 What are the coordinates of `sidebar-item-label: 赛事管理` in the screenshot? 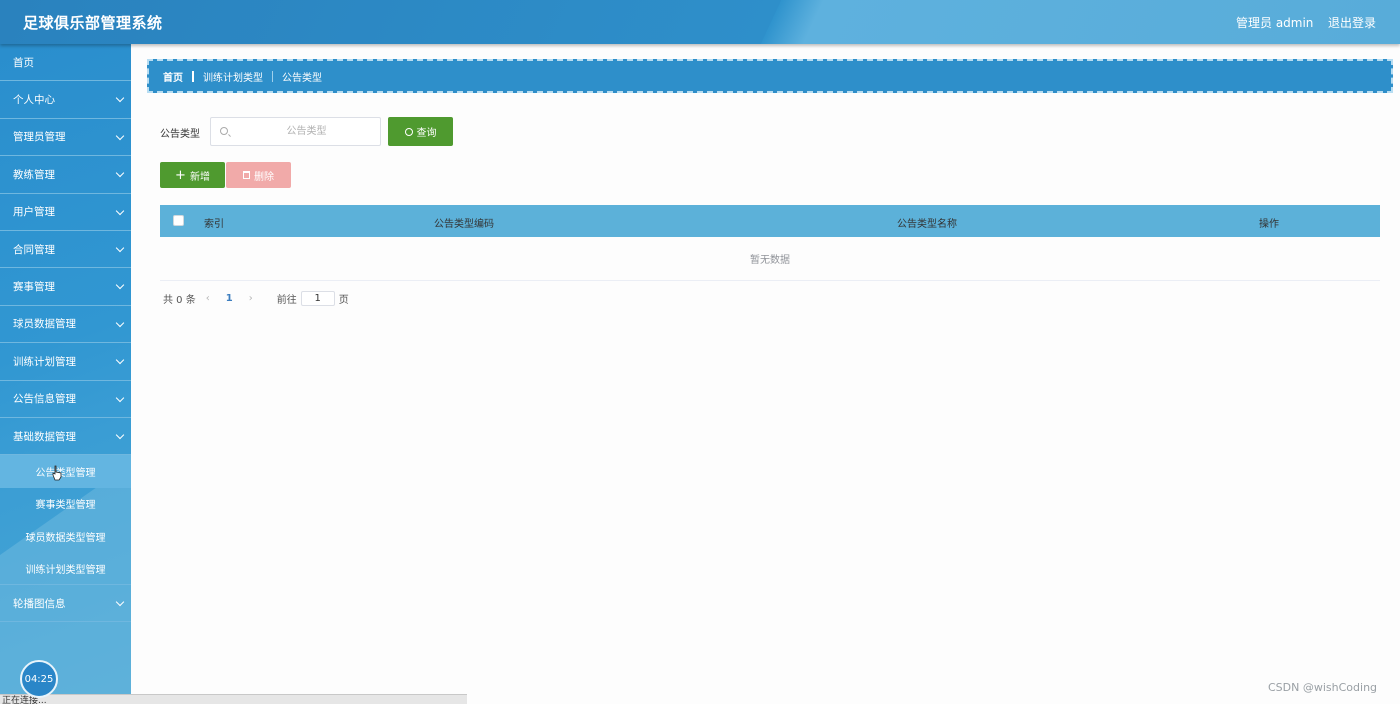 It's located at (34, 287).